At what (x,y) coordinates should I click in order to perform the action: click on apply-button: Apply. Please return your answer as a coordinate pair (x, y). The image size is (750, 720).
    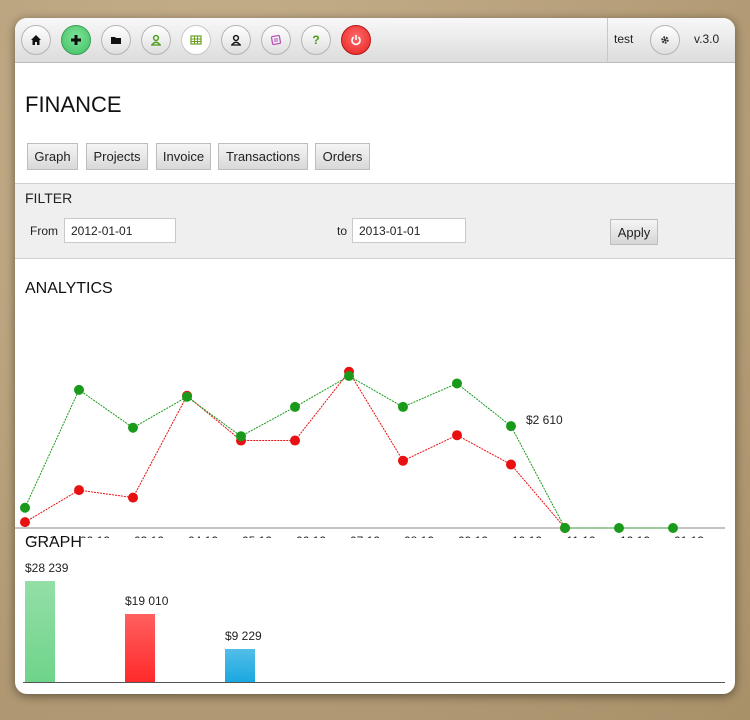
    Looking at the image, I should click on (634, 232).